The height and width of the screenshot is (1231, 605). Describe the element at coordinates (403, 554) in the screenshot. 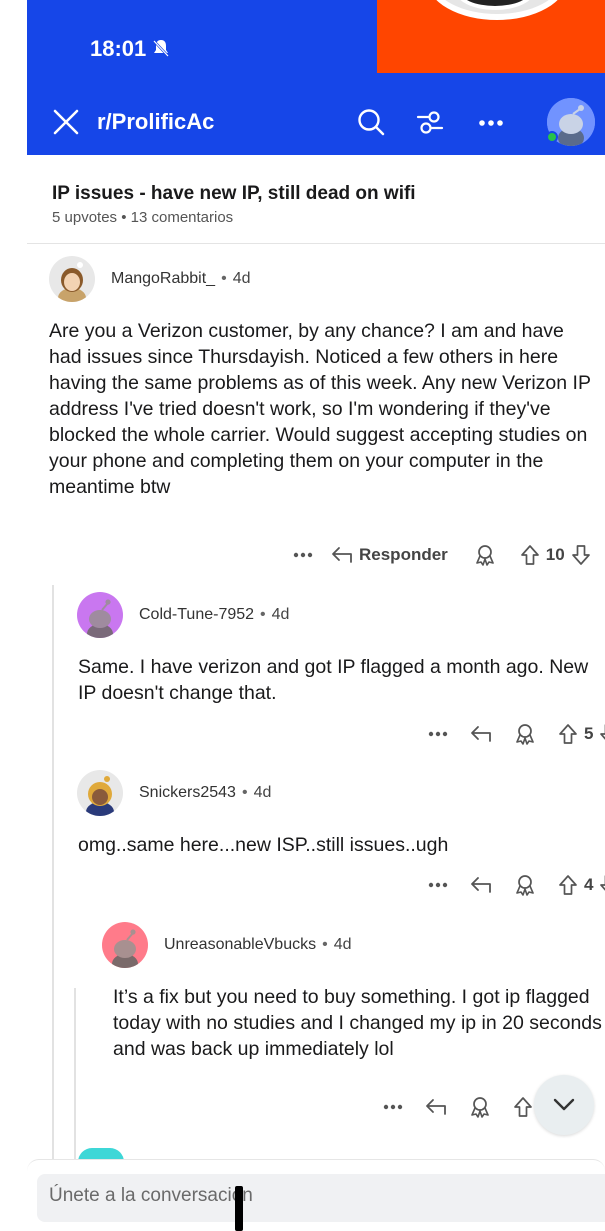

I see `reply-label: Responder` at that location.